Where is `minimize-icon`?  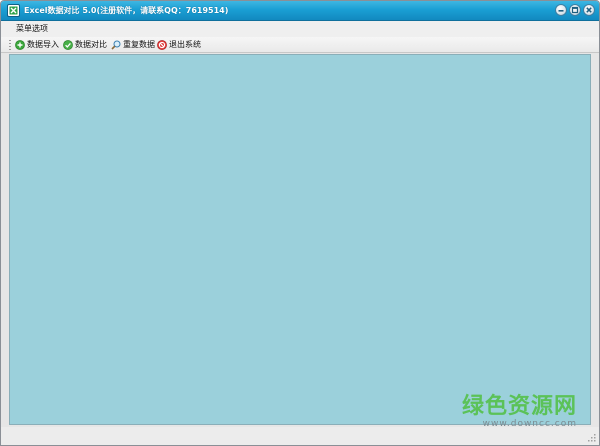 minimize-icon is located at coordinates (561, 11).